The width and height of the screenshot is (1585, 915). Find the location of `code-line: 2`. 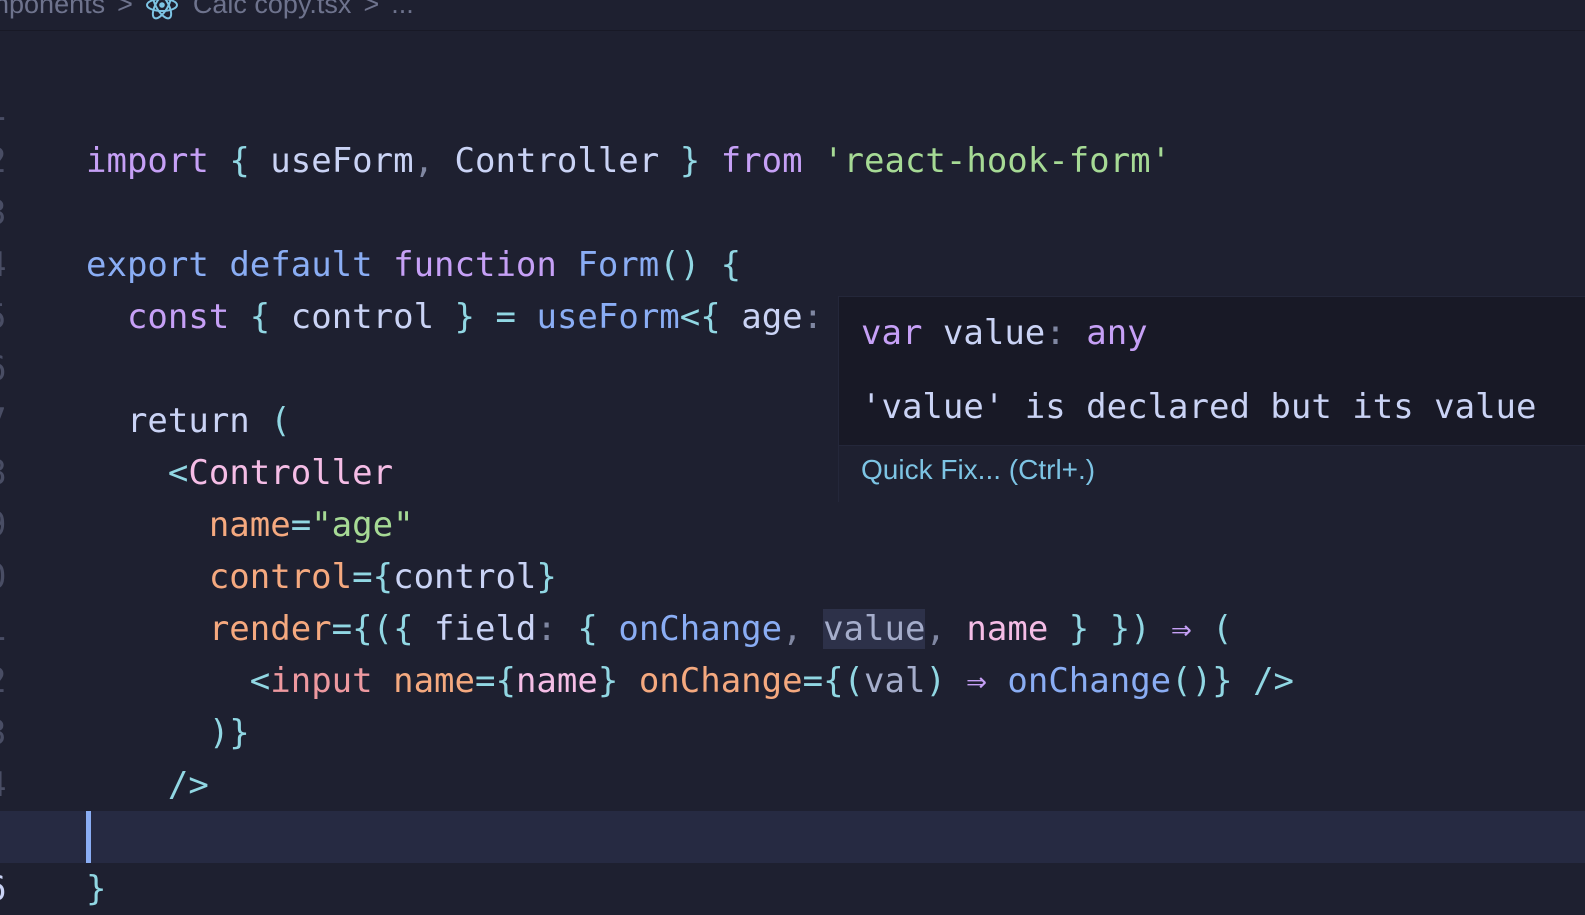

code-line: 2 is located at coordinates (792, 132).